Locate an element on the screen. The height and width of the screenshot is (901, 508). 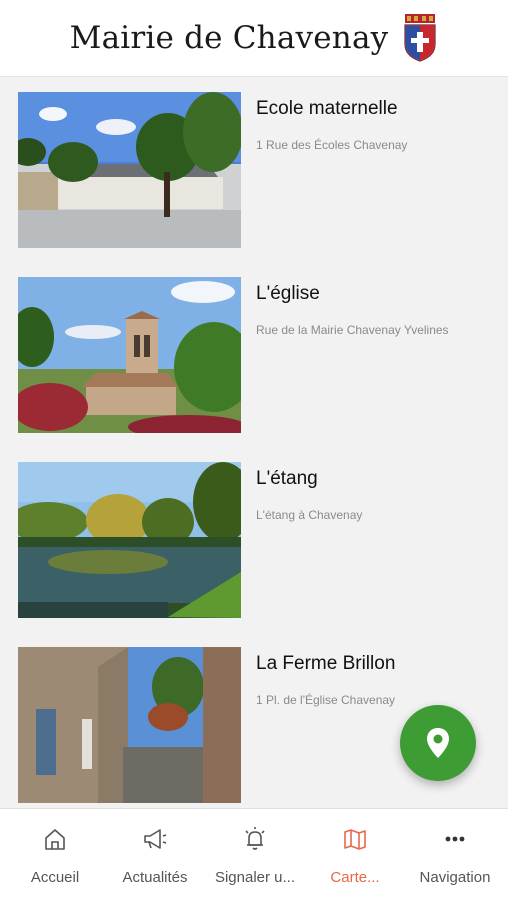
place-title: L'église is located at coordinates (288, 293).